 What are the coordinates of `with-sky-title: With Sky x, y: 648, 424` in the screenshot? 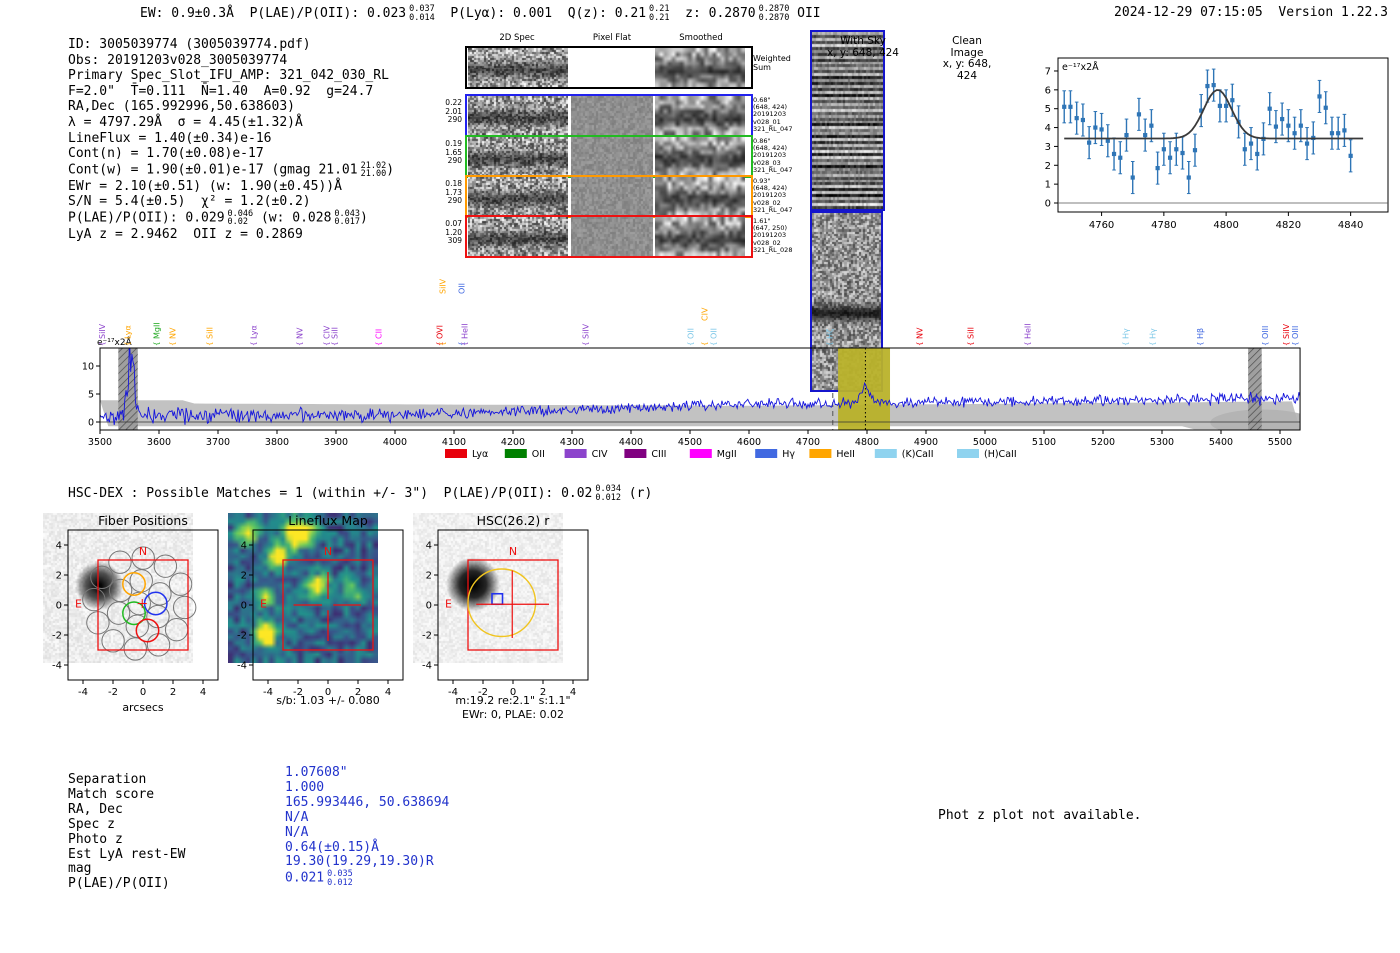 It's located at (863, 47).